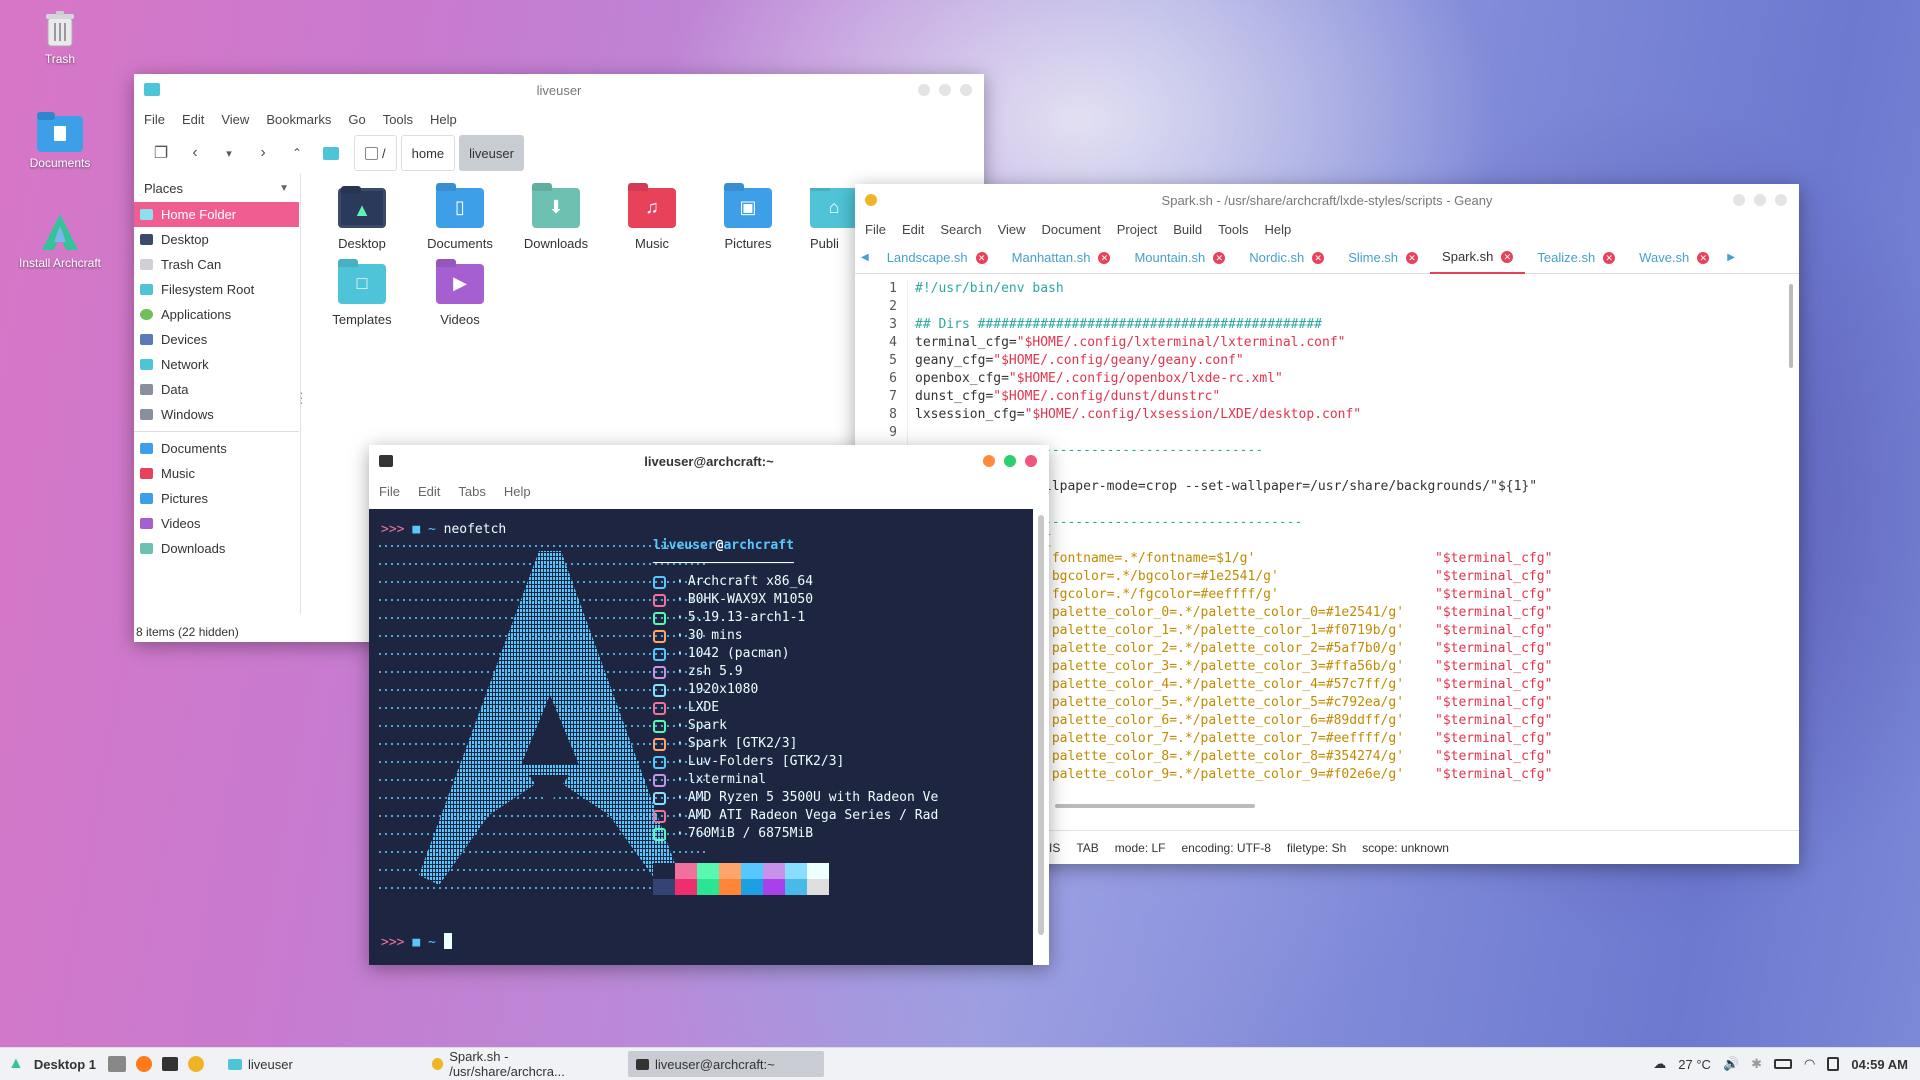 The width and height of the screenshot is (1920, 1080). Describe the element at coordinates (143, 1064) in the screenshot. I see `firefox-icon` at that location.